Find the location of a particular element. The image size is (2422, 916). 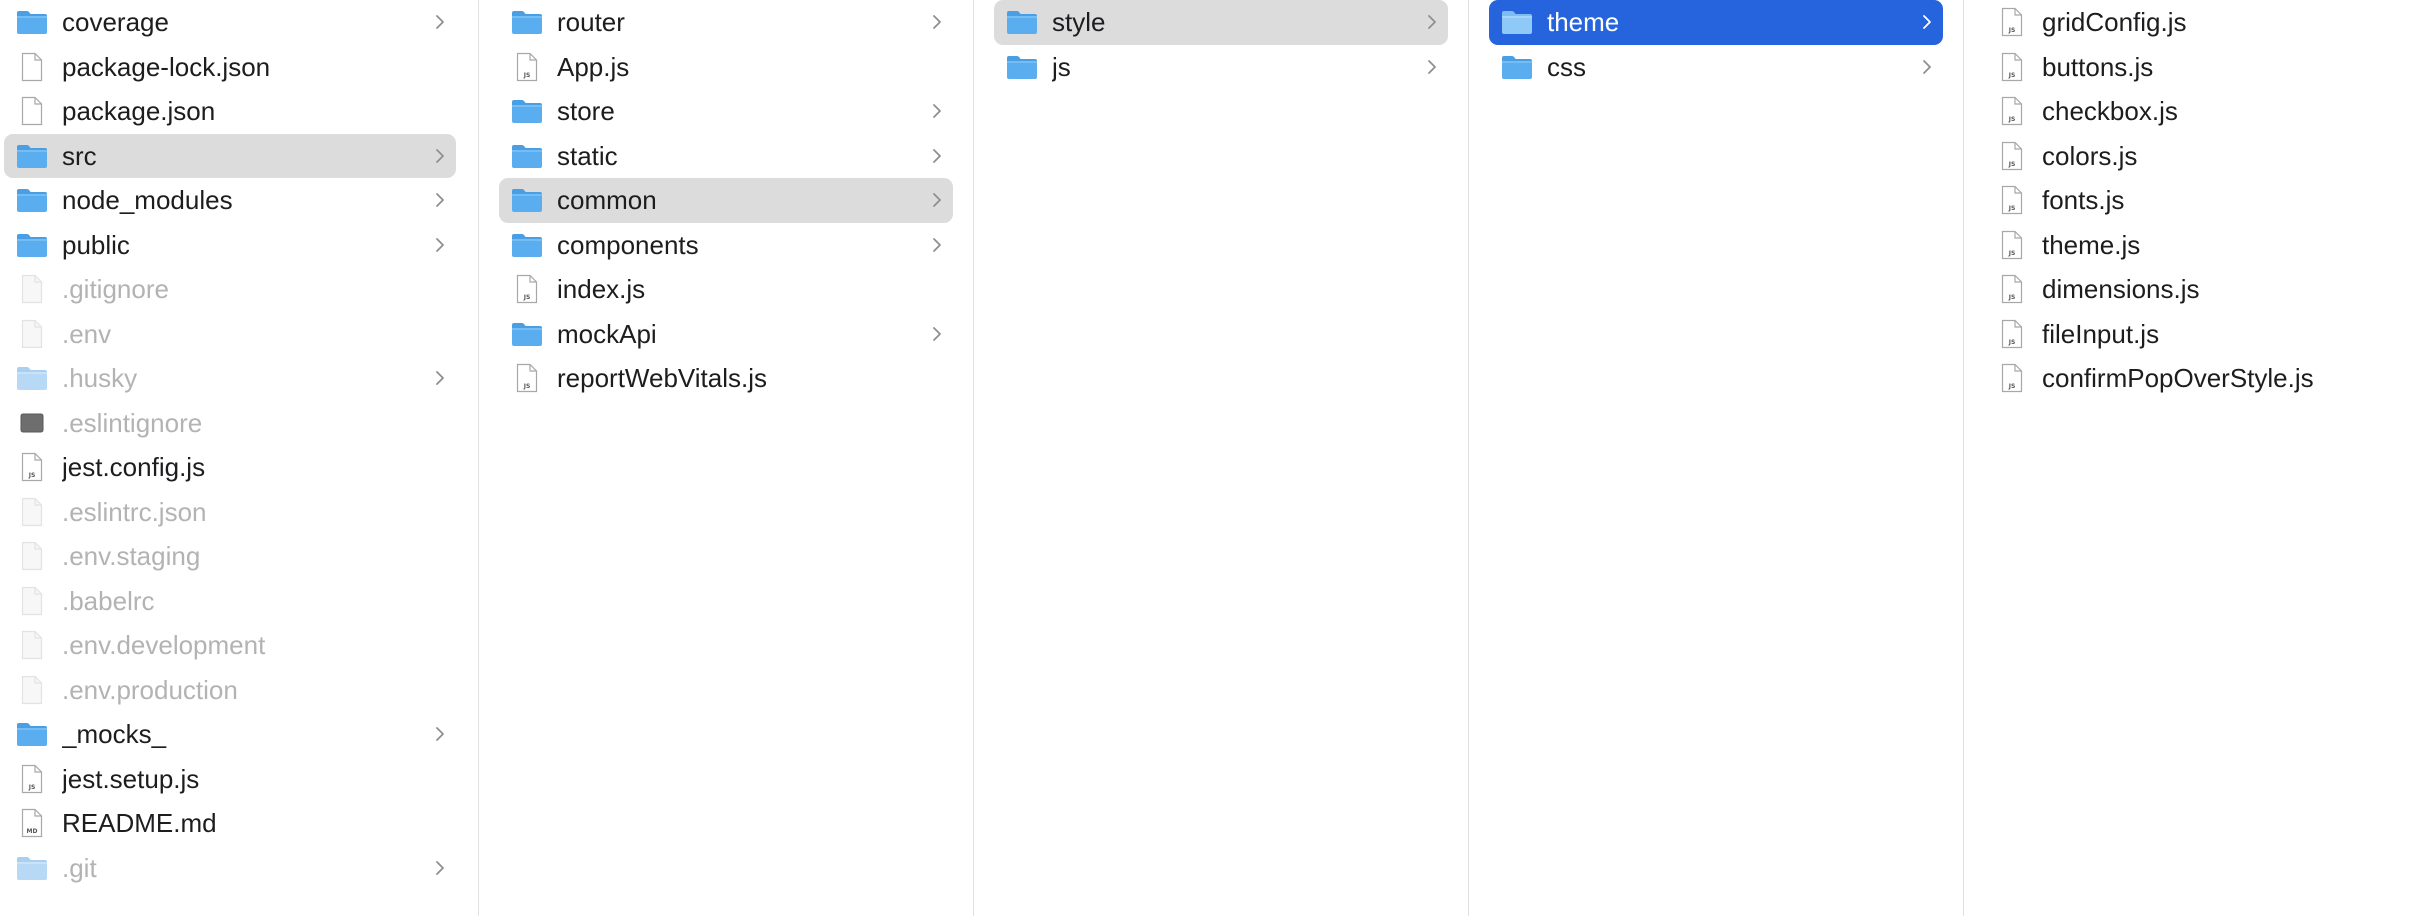

md-file-icon: MD is located at coordinates (32, 823).